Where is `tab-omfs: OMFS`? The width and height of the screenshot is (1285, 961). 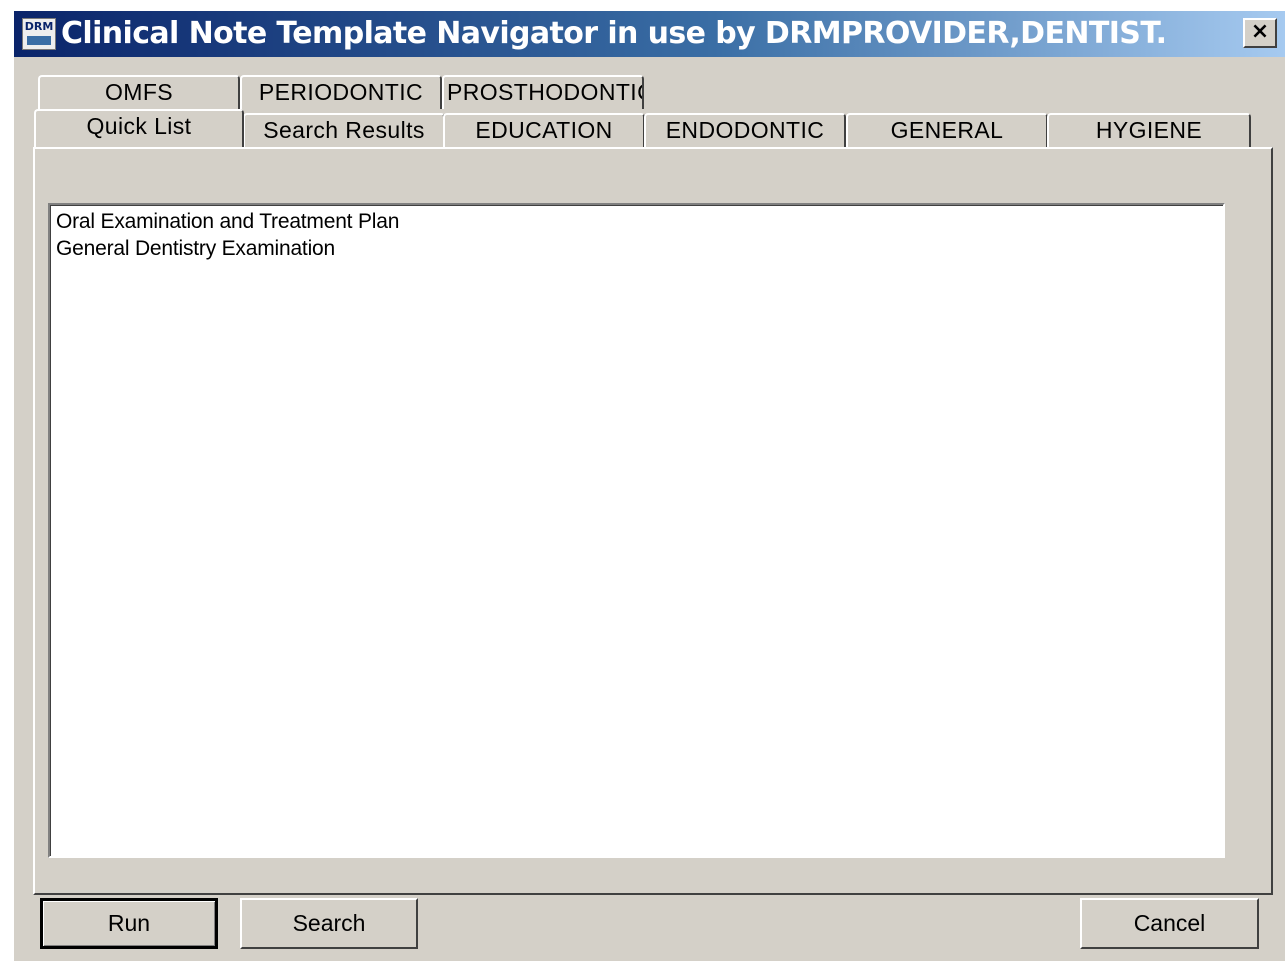
tab-omfs: OMFS is located at coordinates (139, 92).